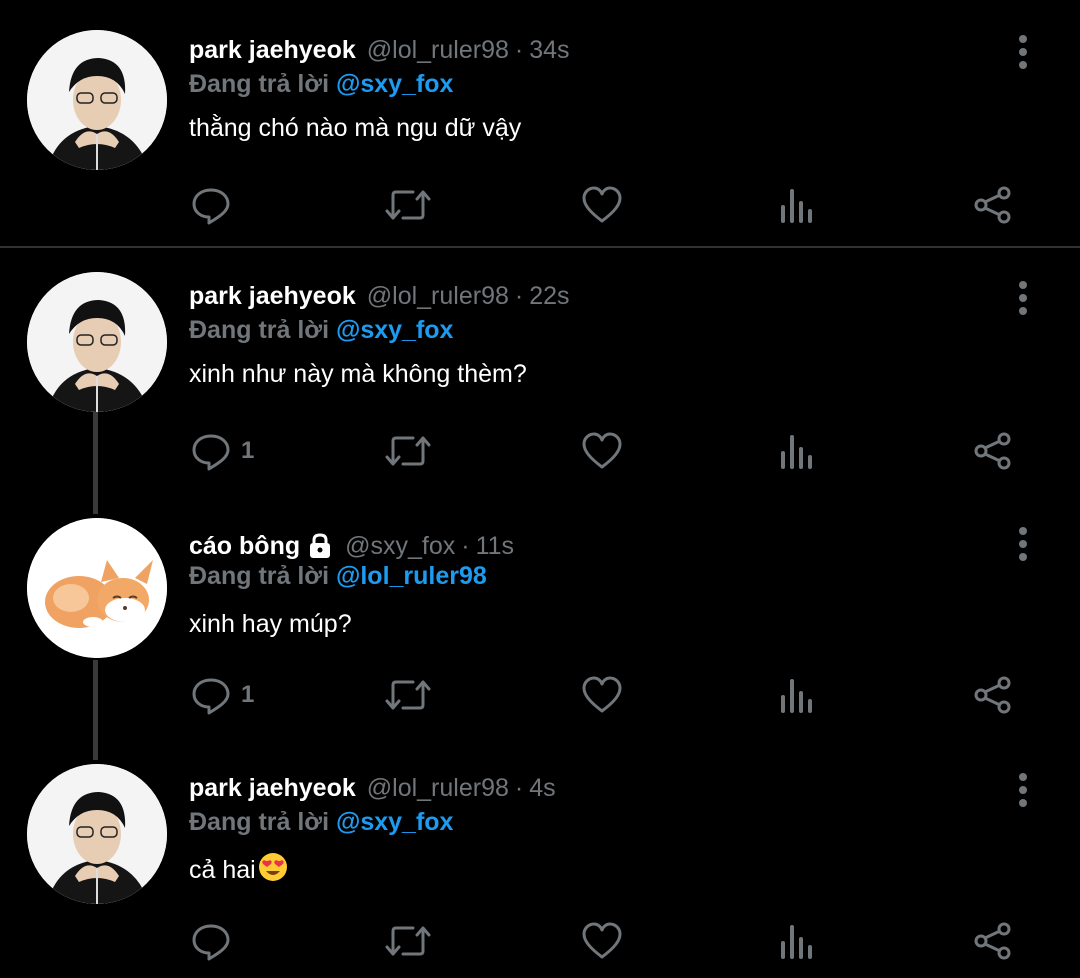  What do you see at coordinates (273, 870) in the screenshot?
I see `heart-eyes-emoji-icon` at bounding box center [273, 870].